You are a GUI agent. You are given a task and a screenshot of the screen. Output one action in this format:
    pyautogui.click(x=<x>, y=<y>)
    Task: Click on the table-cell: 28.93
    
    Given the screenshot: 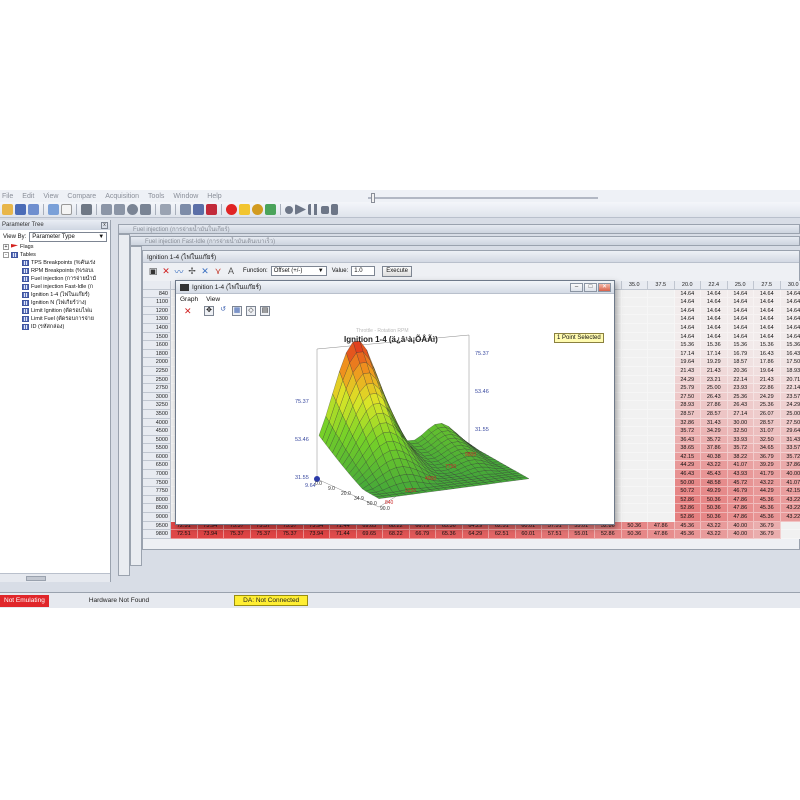 What is the action you would take?
    pyautogui.click(x=687, y=405)
    